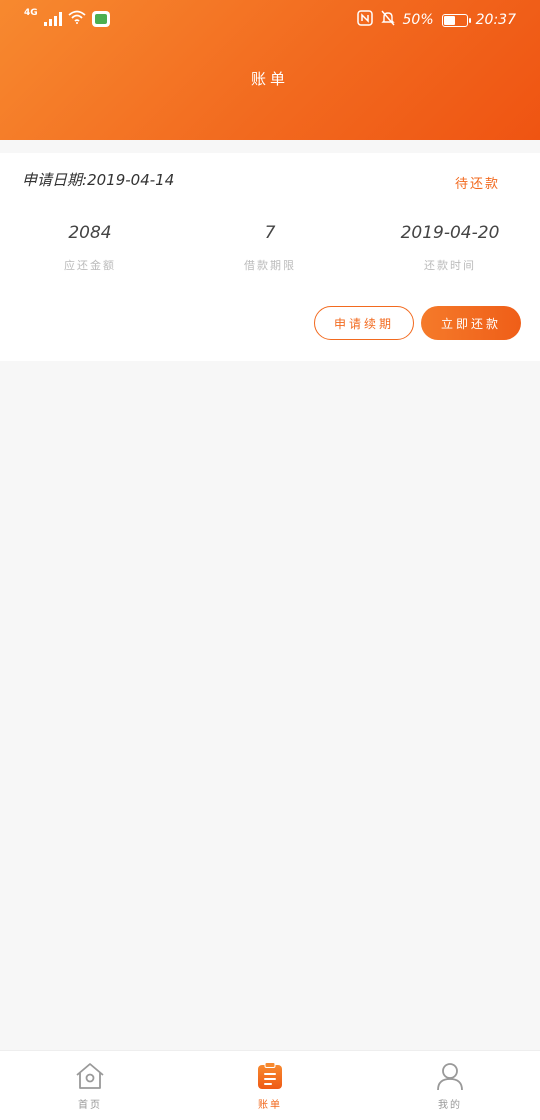 The height and width of the screenshot is (1120, 540). Describe the element at coordinates (387, 20) in the screenshot. I see `mute-bell-icon` at that location.